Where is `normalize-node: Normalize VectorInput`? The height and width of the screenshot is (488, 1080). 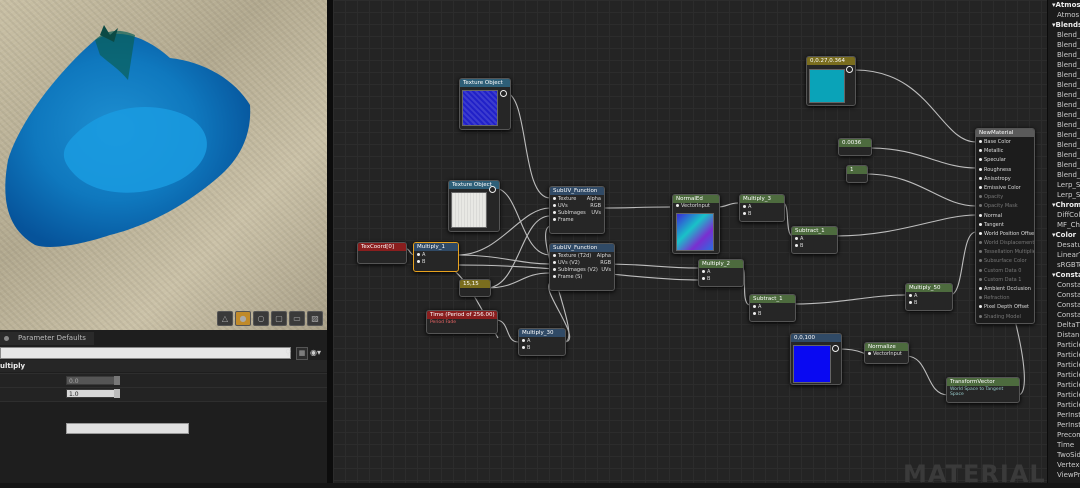 normalize-node: Normalize VectorInput is located at coordinates (886, 353).